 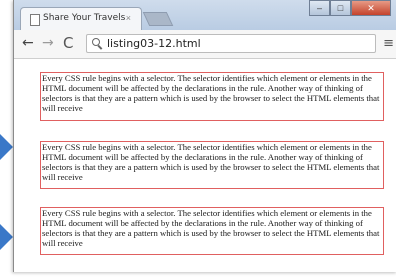 What do you see at coordinates (96, 42) in the screenshot?
I see `search-icon` at bounding box center [96, 42].